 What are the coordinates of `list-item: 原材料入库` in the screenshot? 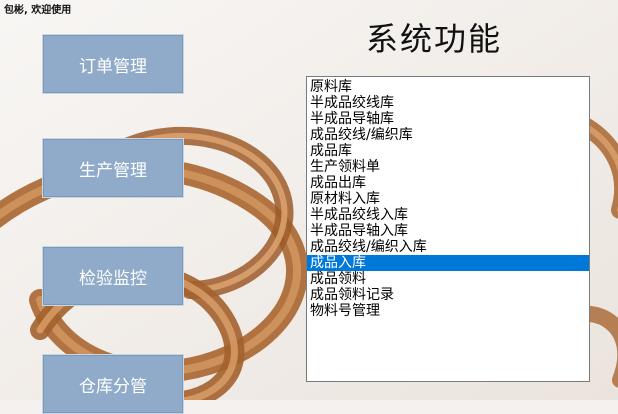 It's located at (448, 199).